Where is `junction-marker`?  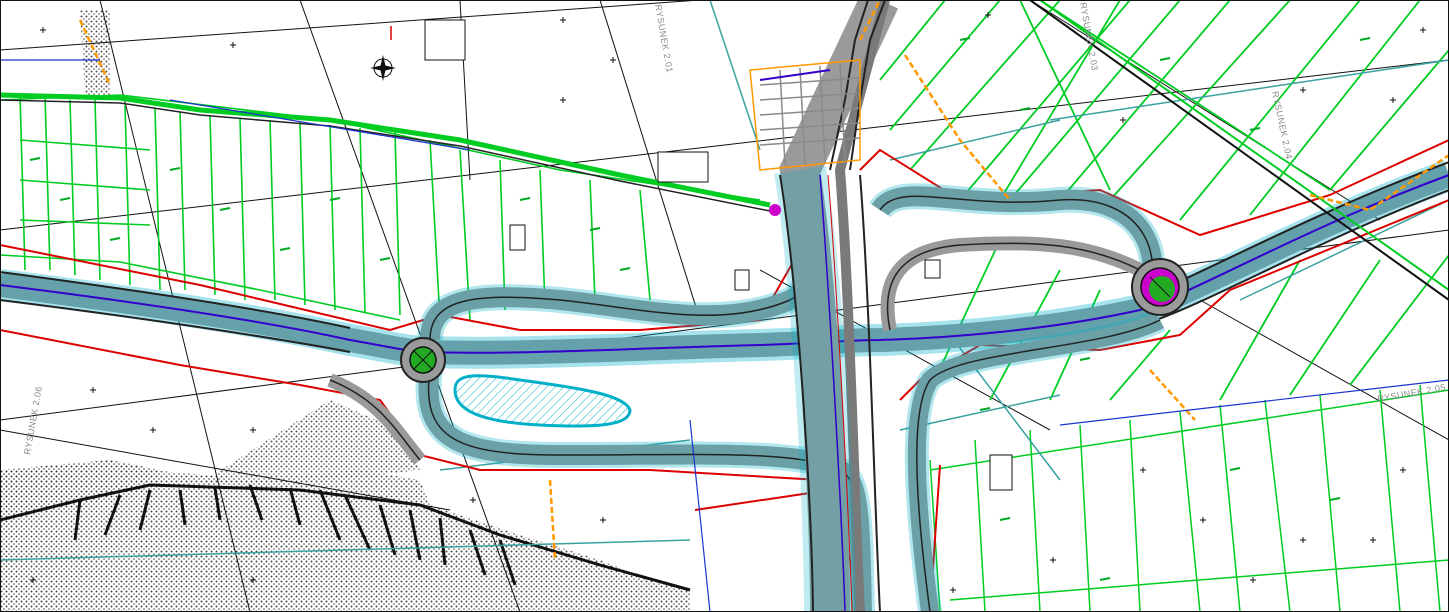 junction-marker is located at coordinates (775, 210).